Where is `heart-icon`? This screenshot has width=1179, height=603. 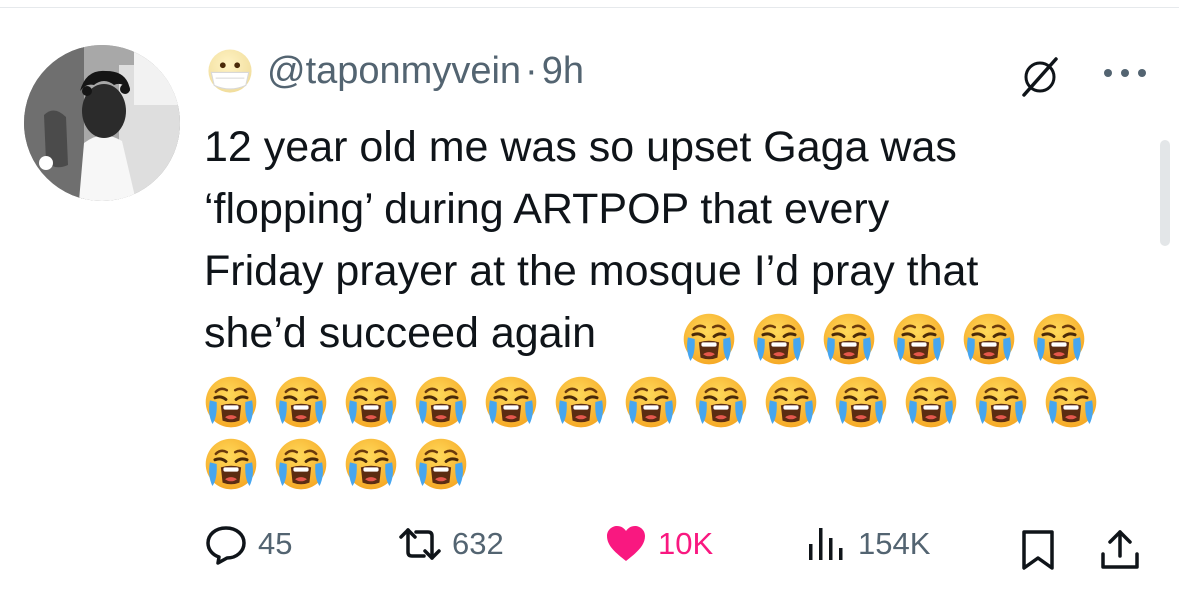 heart-icon is located at coordinates (626, 543).